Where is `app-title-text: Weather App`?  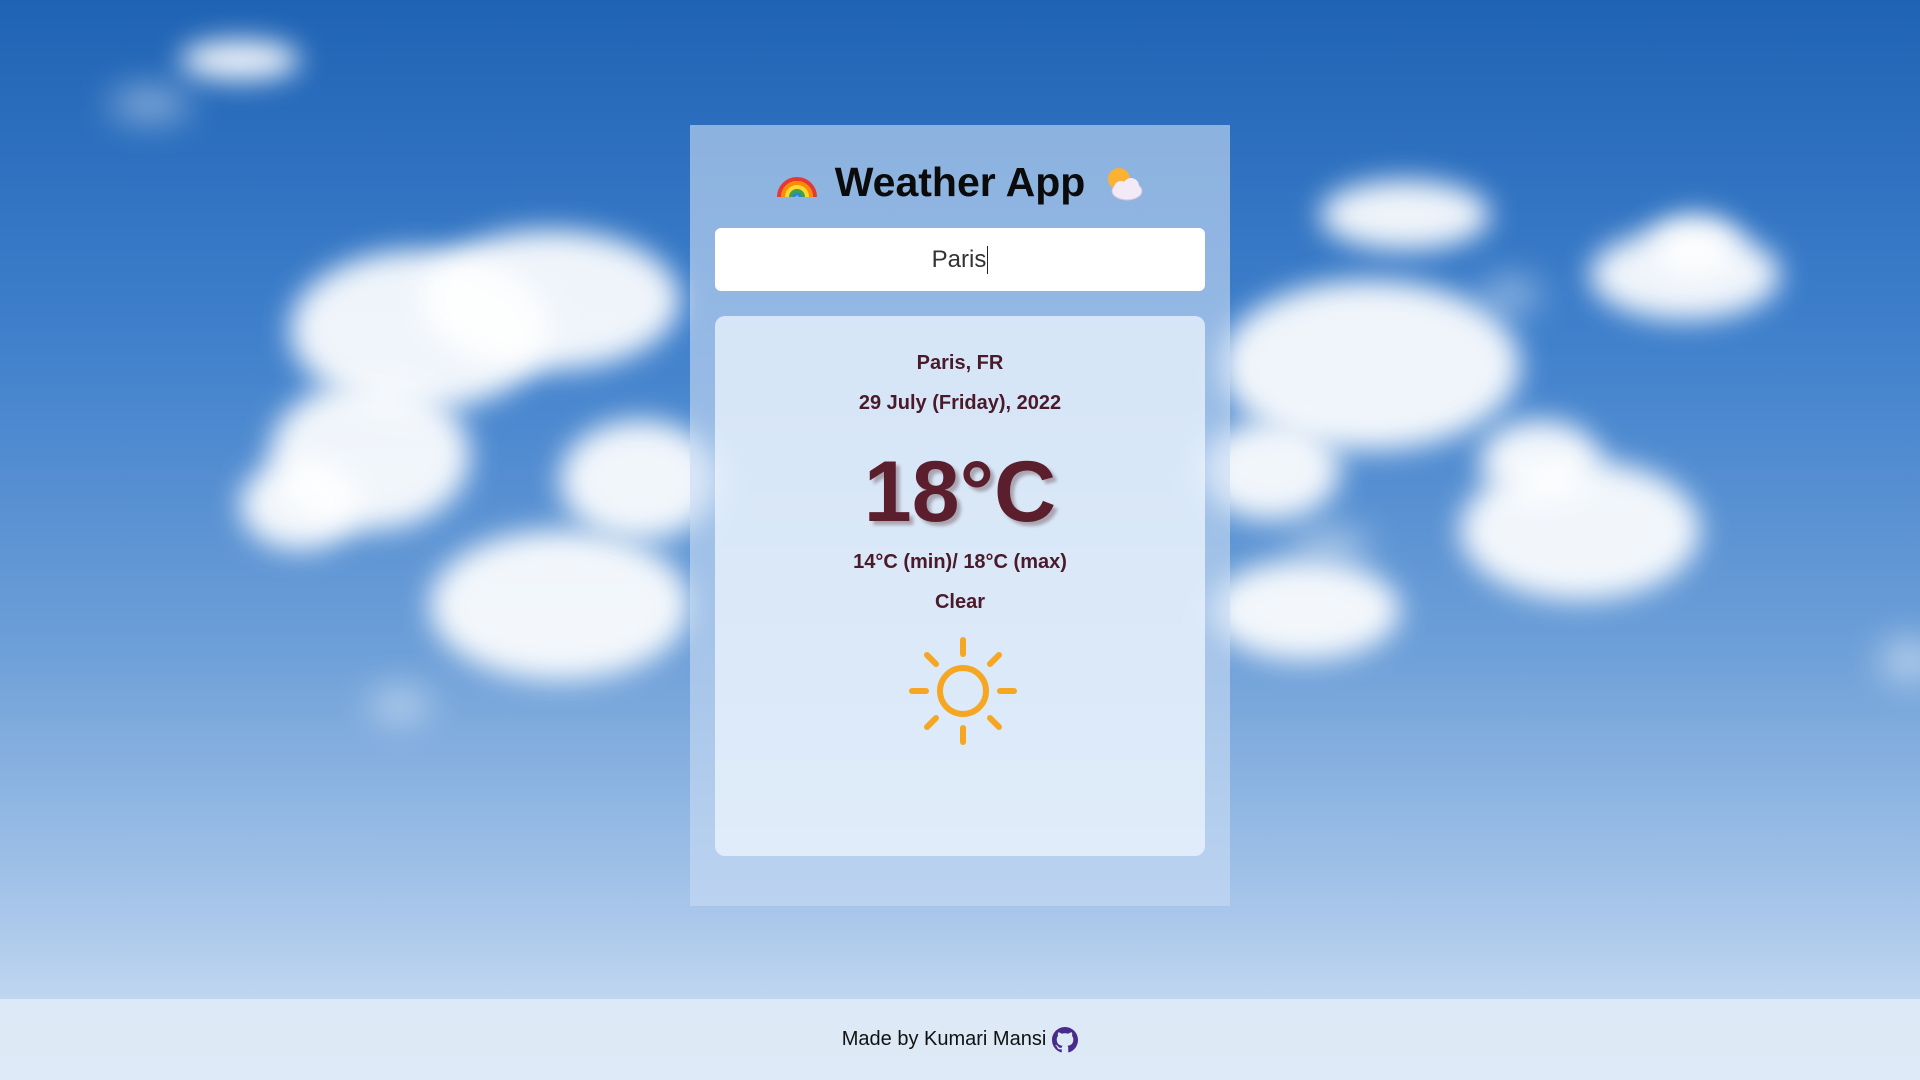 app-title-text: Weather App is located at coordinates (960, 182).